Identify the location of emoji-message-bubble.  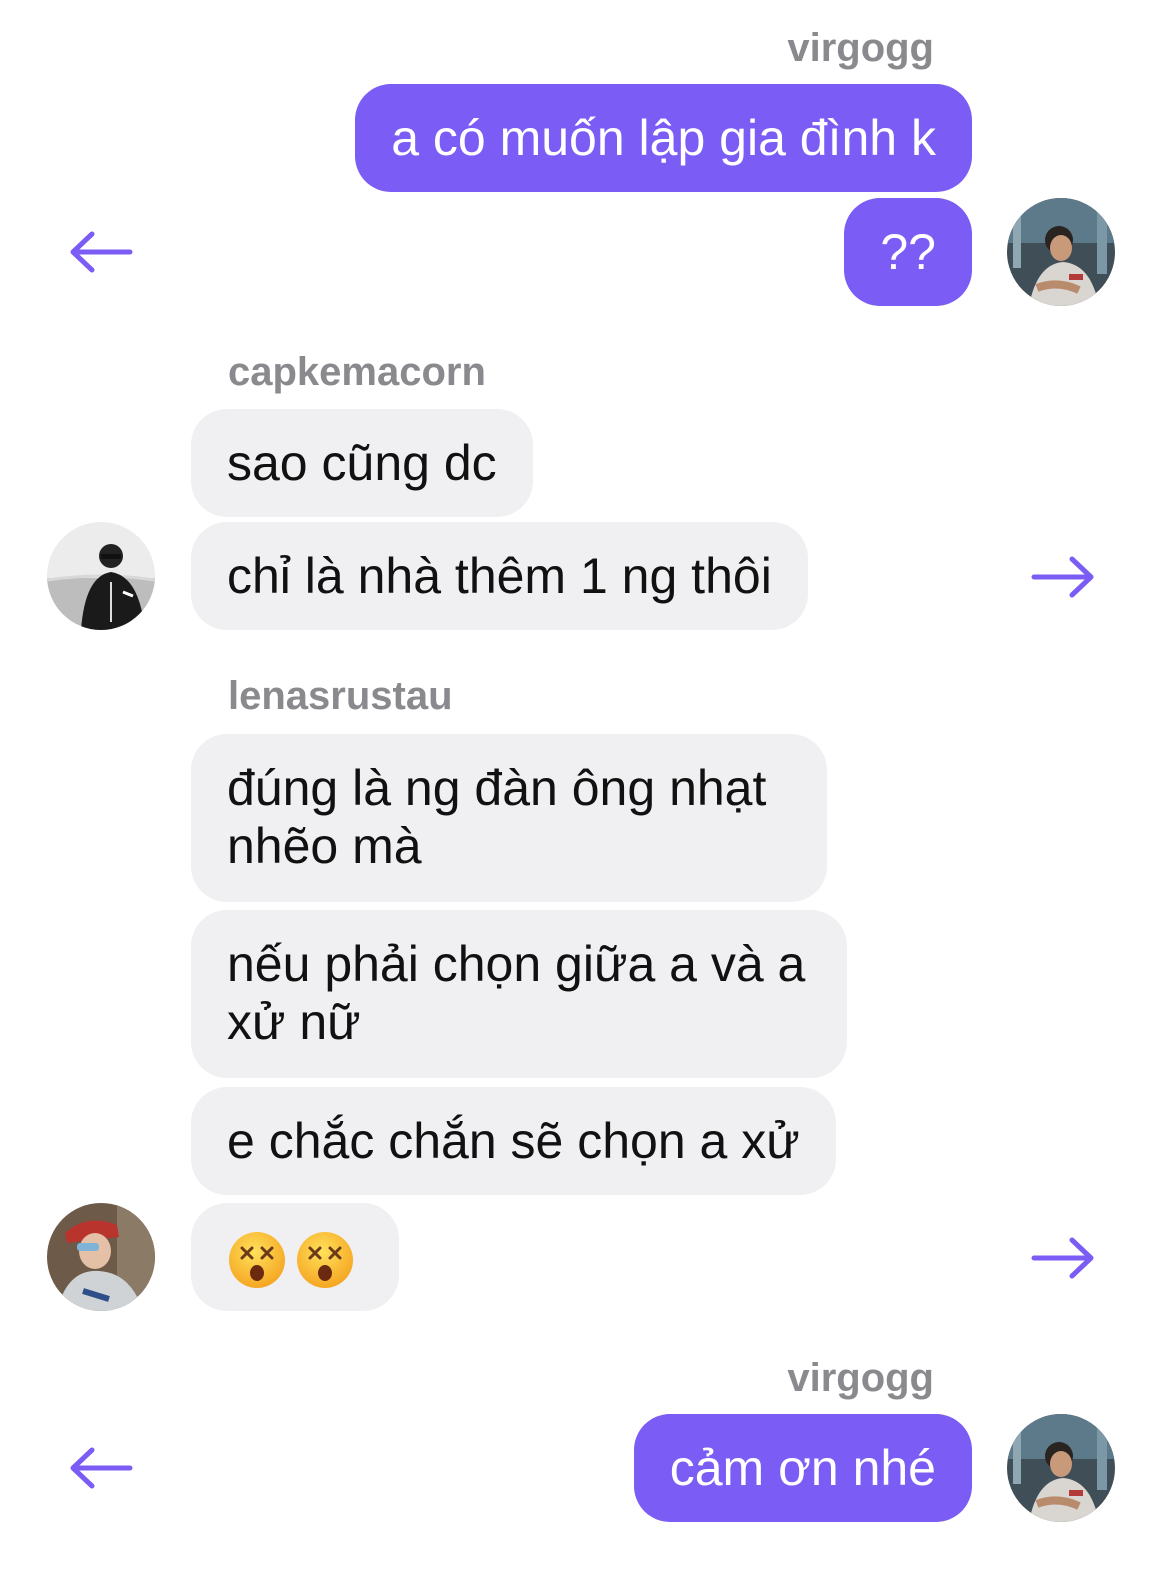
(295, 1257).